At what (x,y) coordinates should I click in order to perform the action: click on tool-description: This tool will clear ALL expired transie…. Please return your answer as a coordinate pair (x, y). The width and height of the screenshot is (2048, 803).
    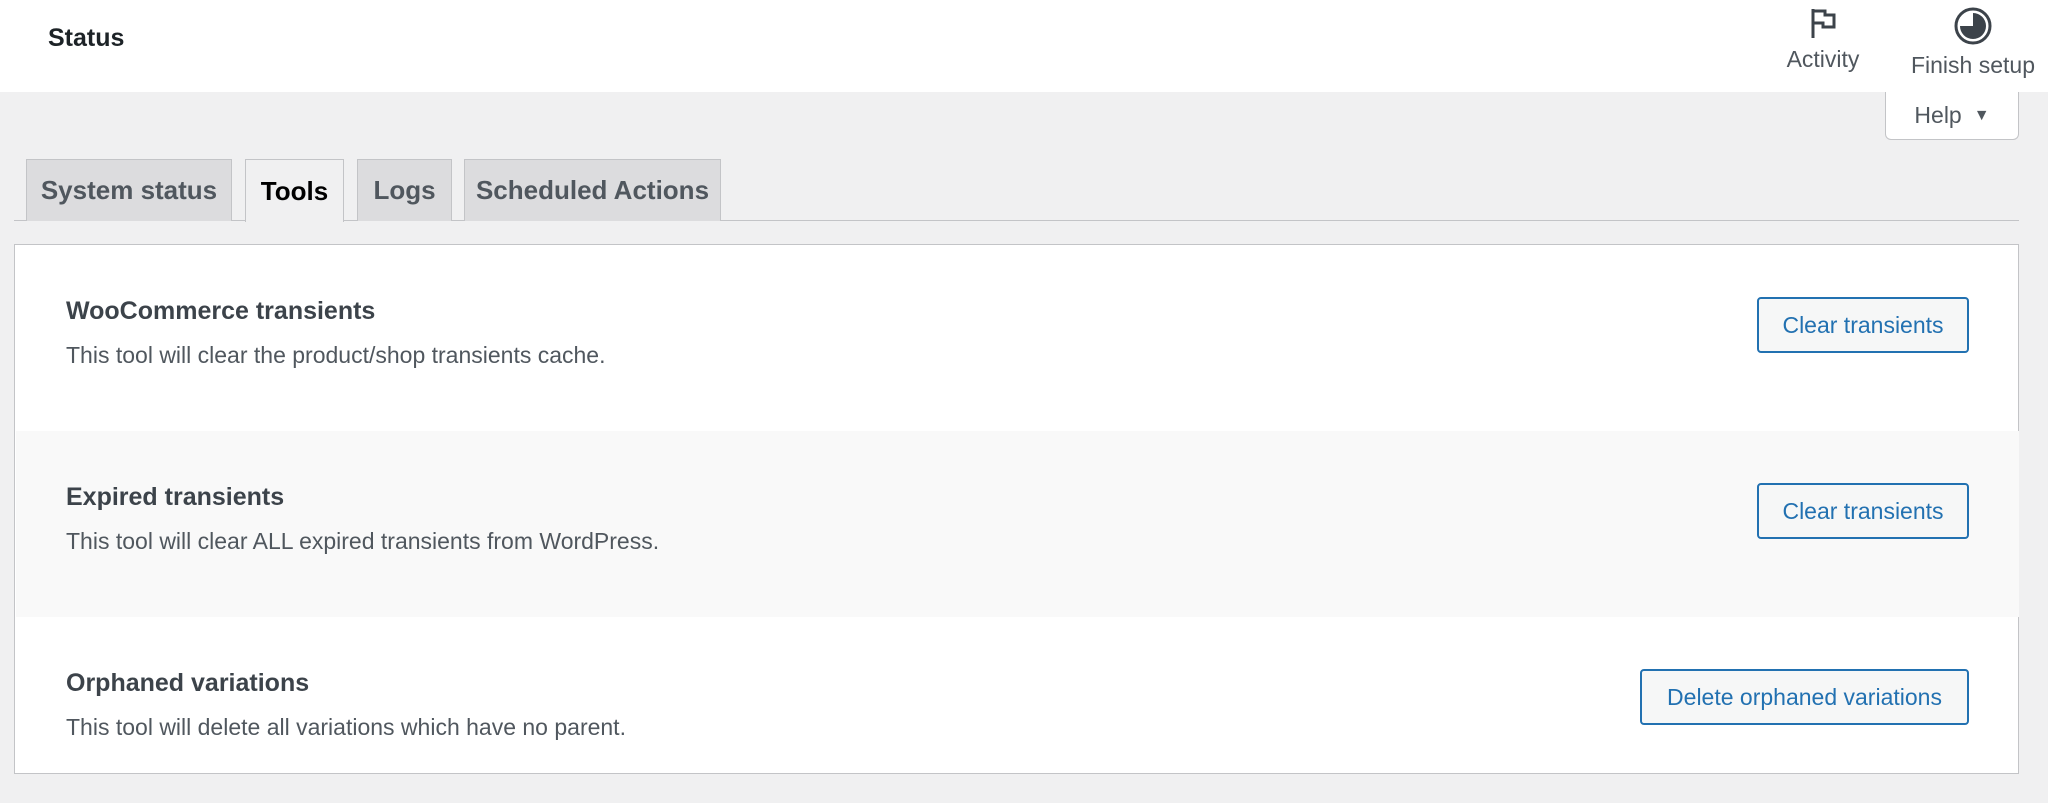
    Looking at the image, I should click on (363, 541).